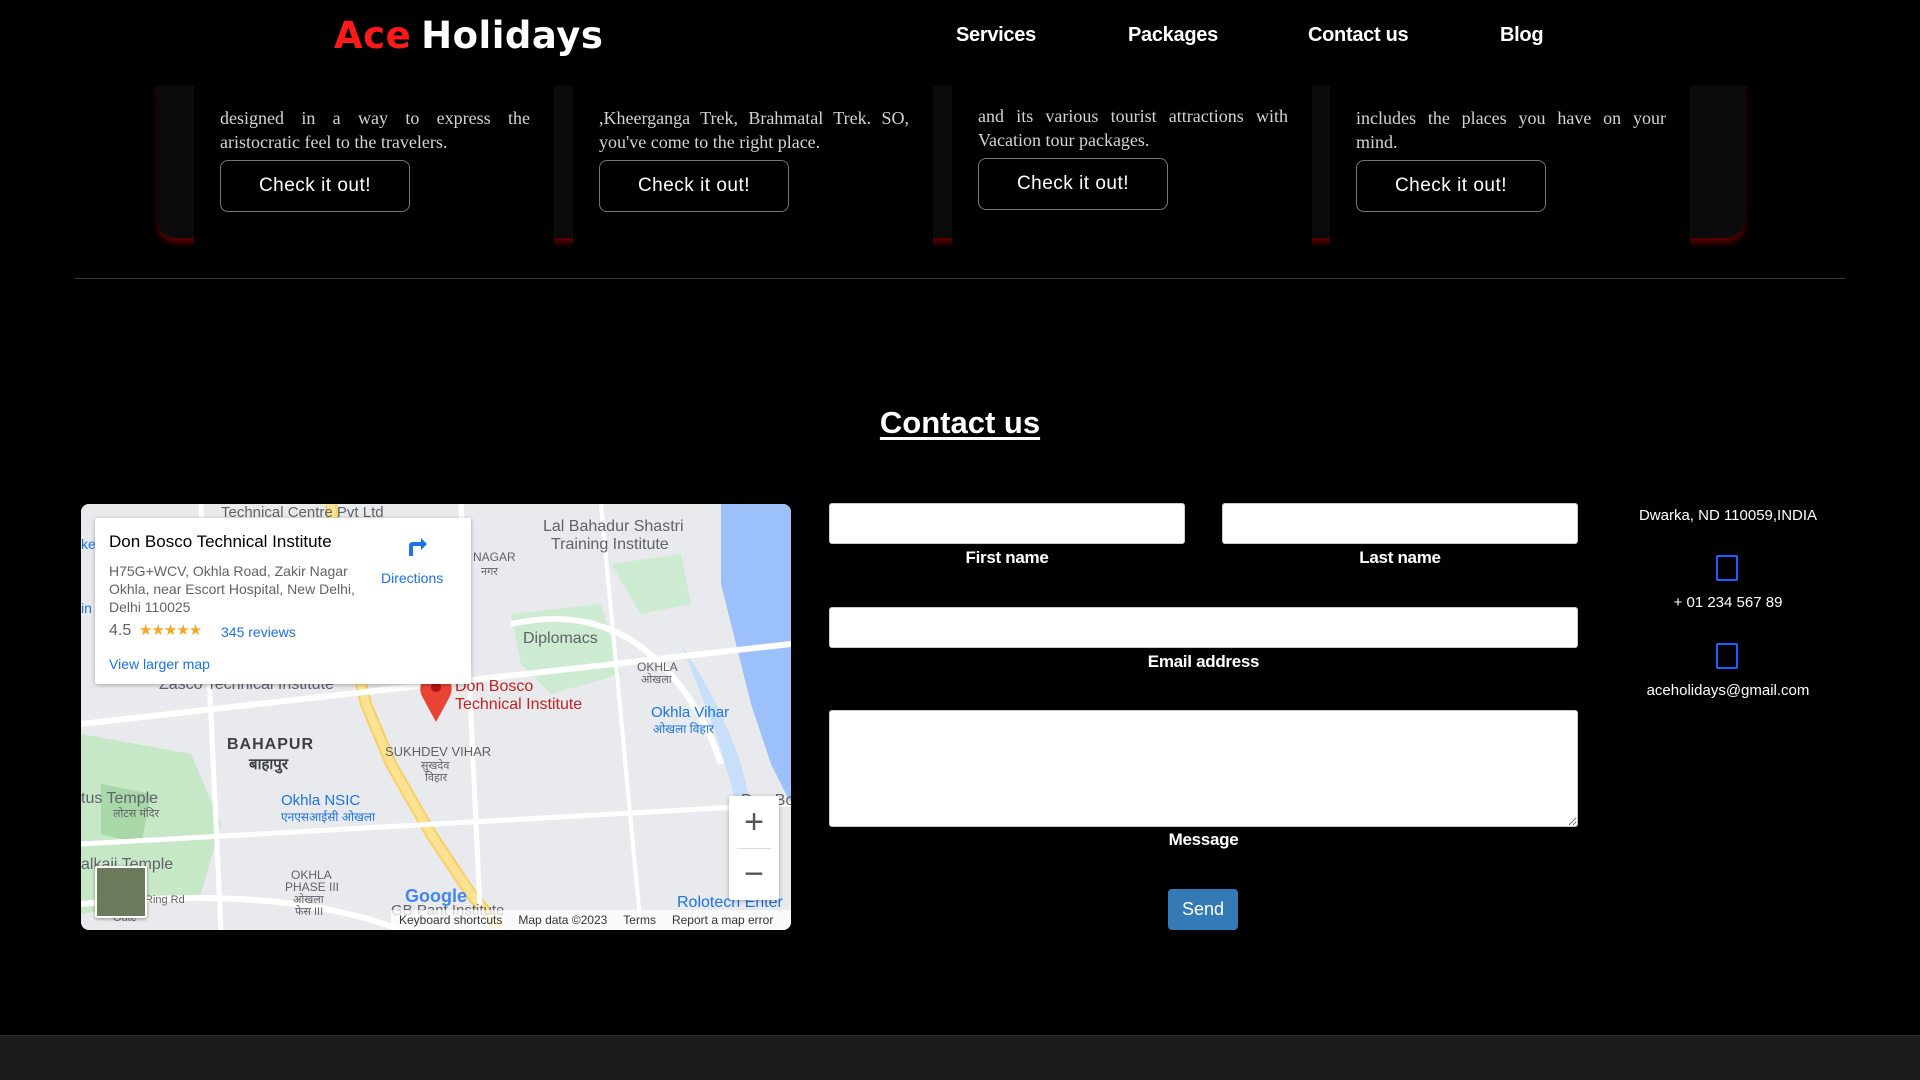 This screenshot has width=1920, height=1080. Describe the element at coordinates (88, 544) in the screenshot. I see `map-label: ke` at that location.